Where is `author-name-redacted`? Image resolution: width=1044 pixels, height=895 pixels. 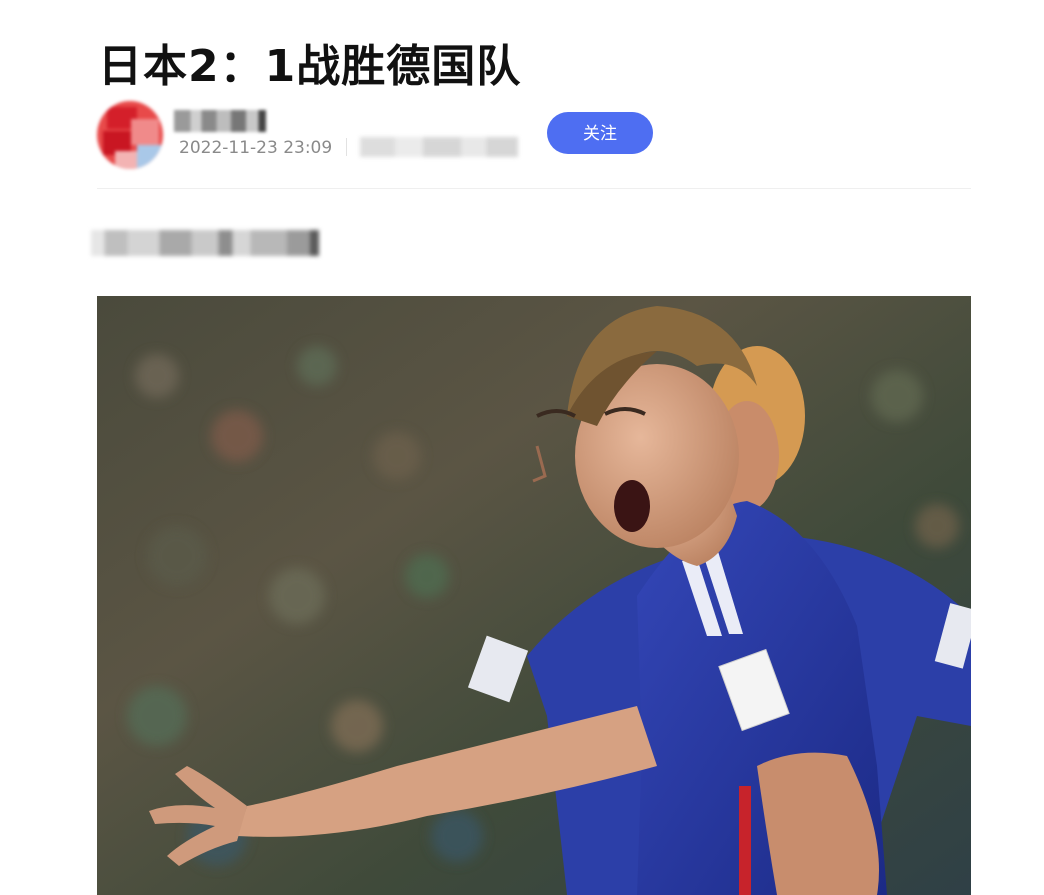 author-name-redacted is located at coordinates (220, 121).